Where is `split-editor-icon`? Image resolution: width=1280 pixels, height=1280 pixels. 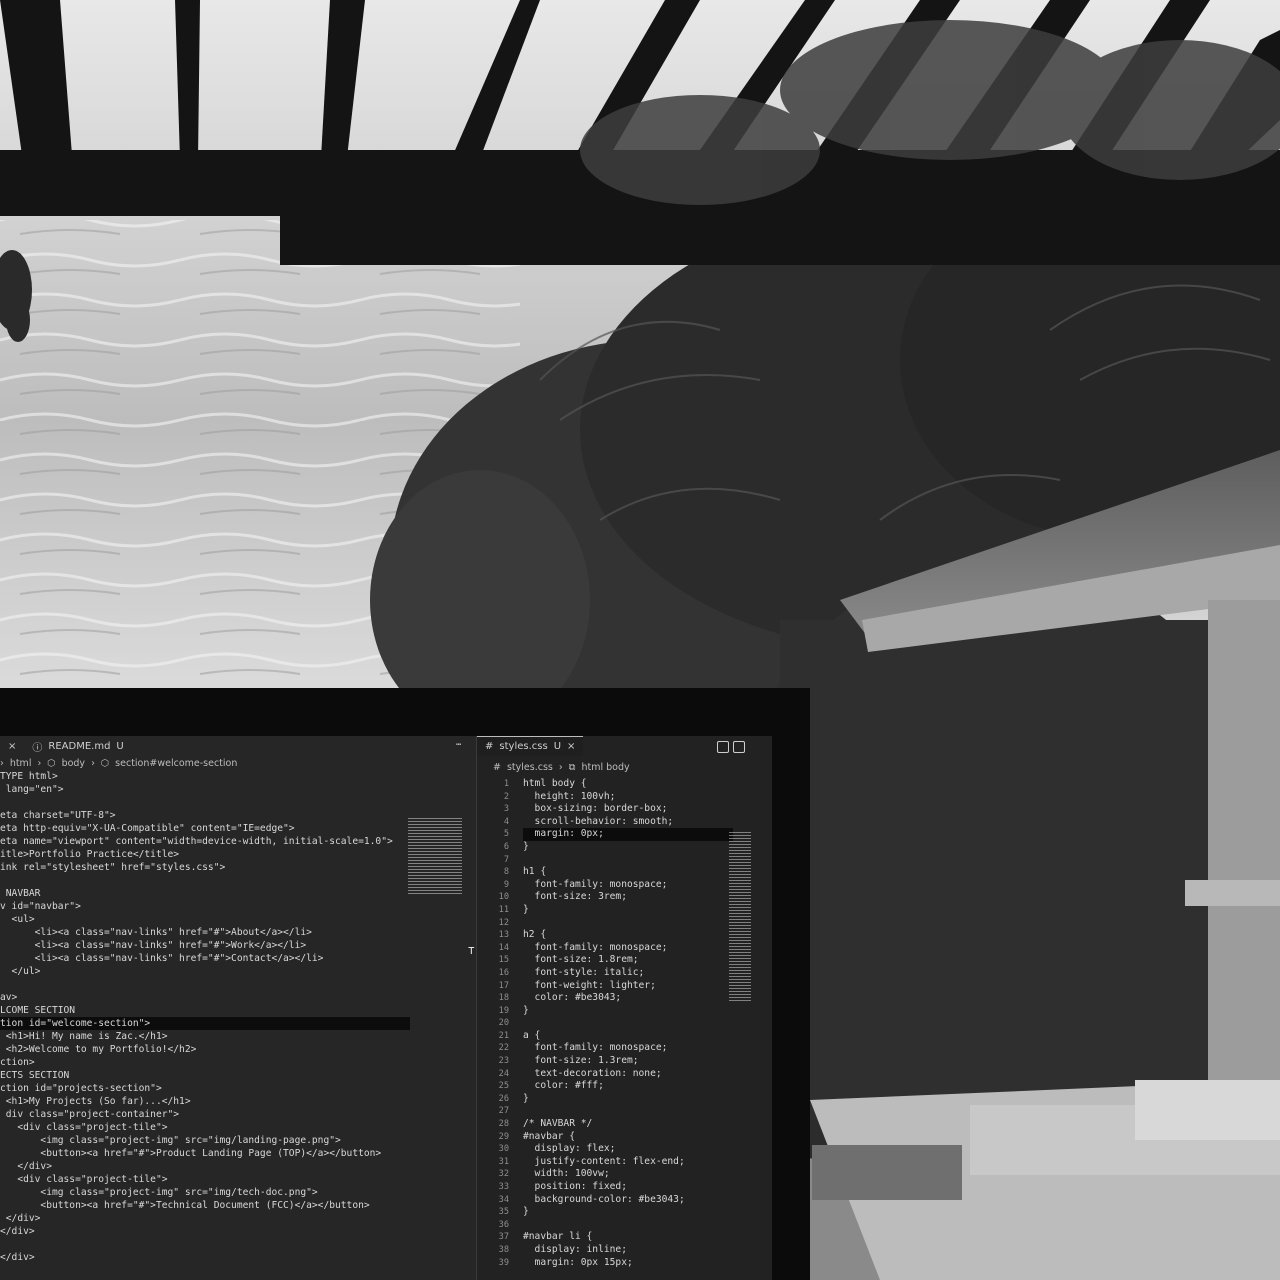 split-editor-icon is located at coordinates (723, 747).